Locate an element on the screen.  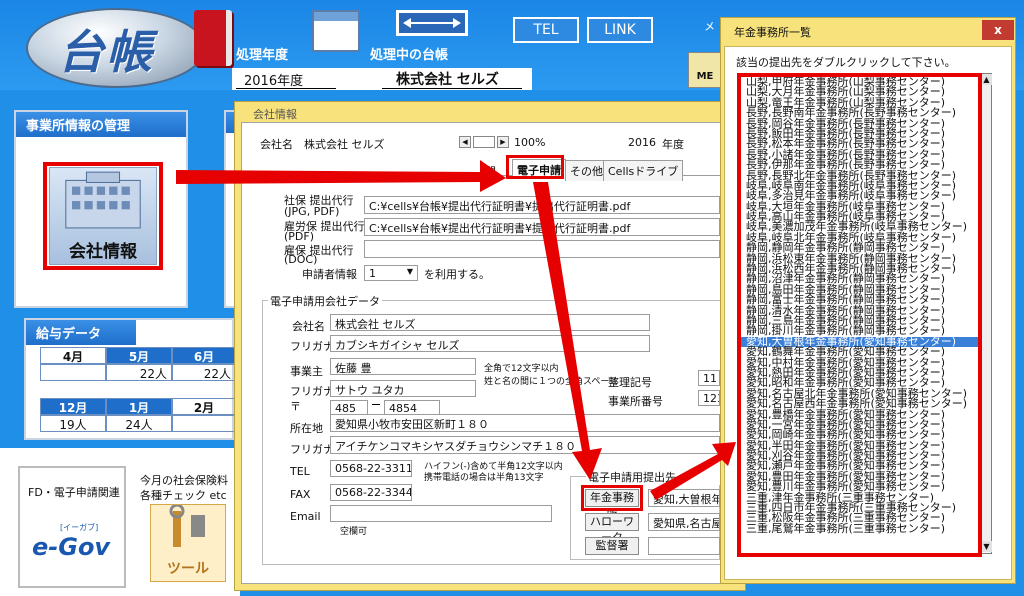
arrow-to-tab is located at coordinates (341, 176).